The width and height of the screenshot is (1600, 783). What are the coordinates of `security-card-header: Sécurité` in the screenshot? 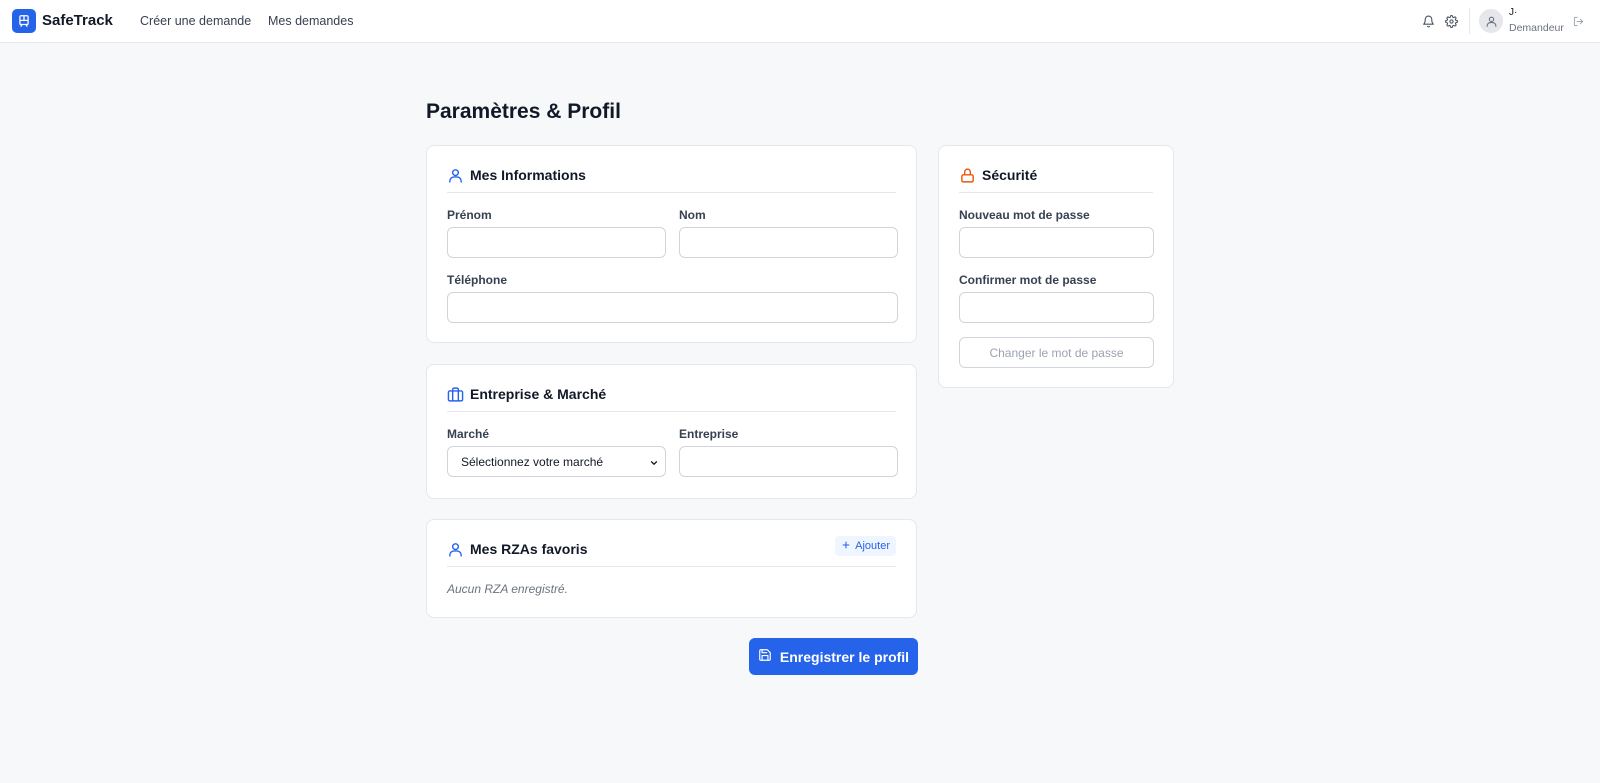 It's located at (1056, 179).